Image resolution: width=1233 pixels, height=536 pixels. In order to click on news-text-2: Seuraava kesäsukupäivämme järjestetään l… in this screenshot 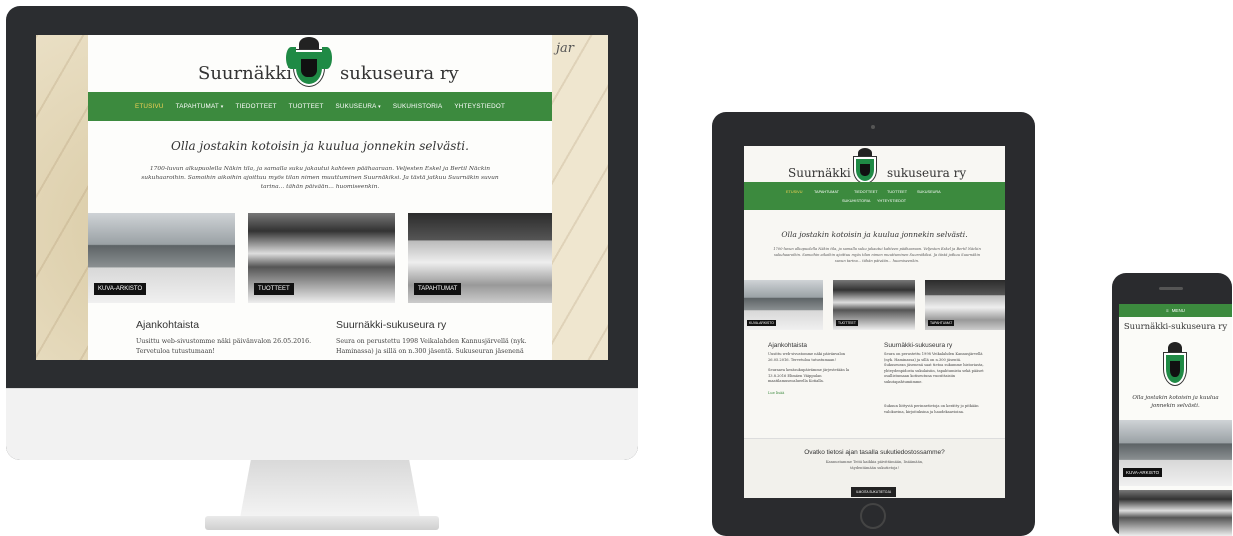, I will do `click(809, 375)`.